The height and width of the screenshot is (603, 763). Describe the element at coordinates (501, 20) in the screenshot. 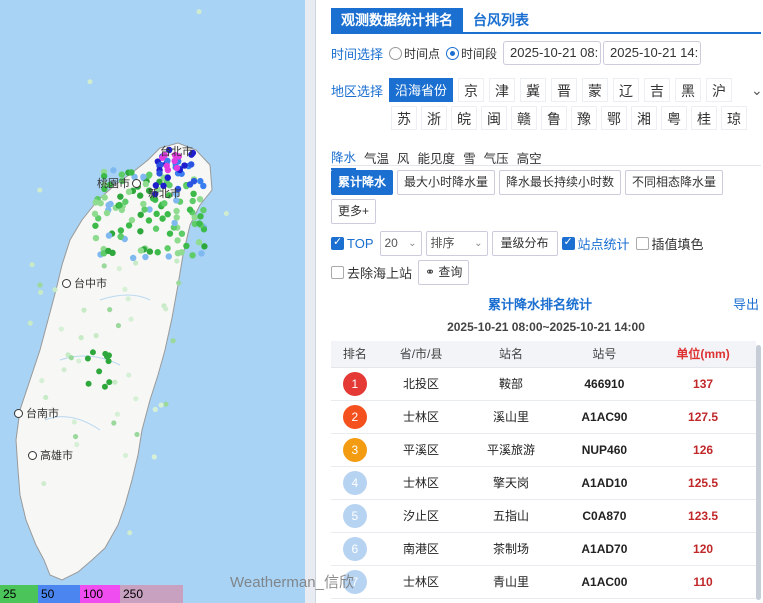

I see `tab-typhoon-list: 台风列表` at that location.